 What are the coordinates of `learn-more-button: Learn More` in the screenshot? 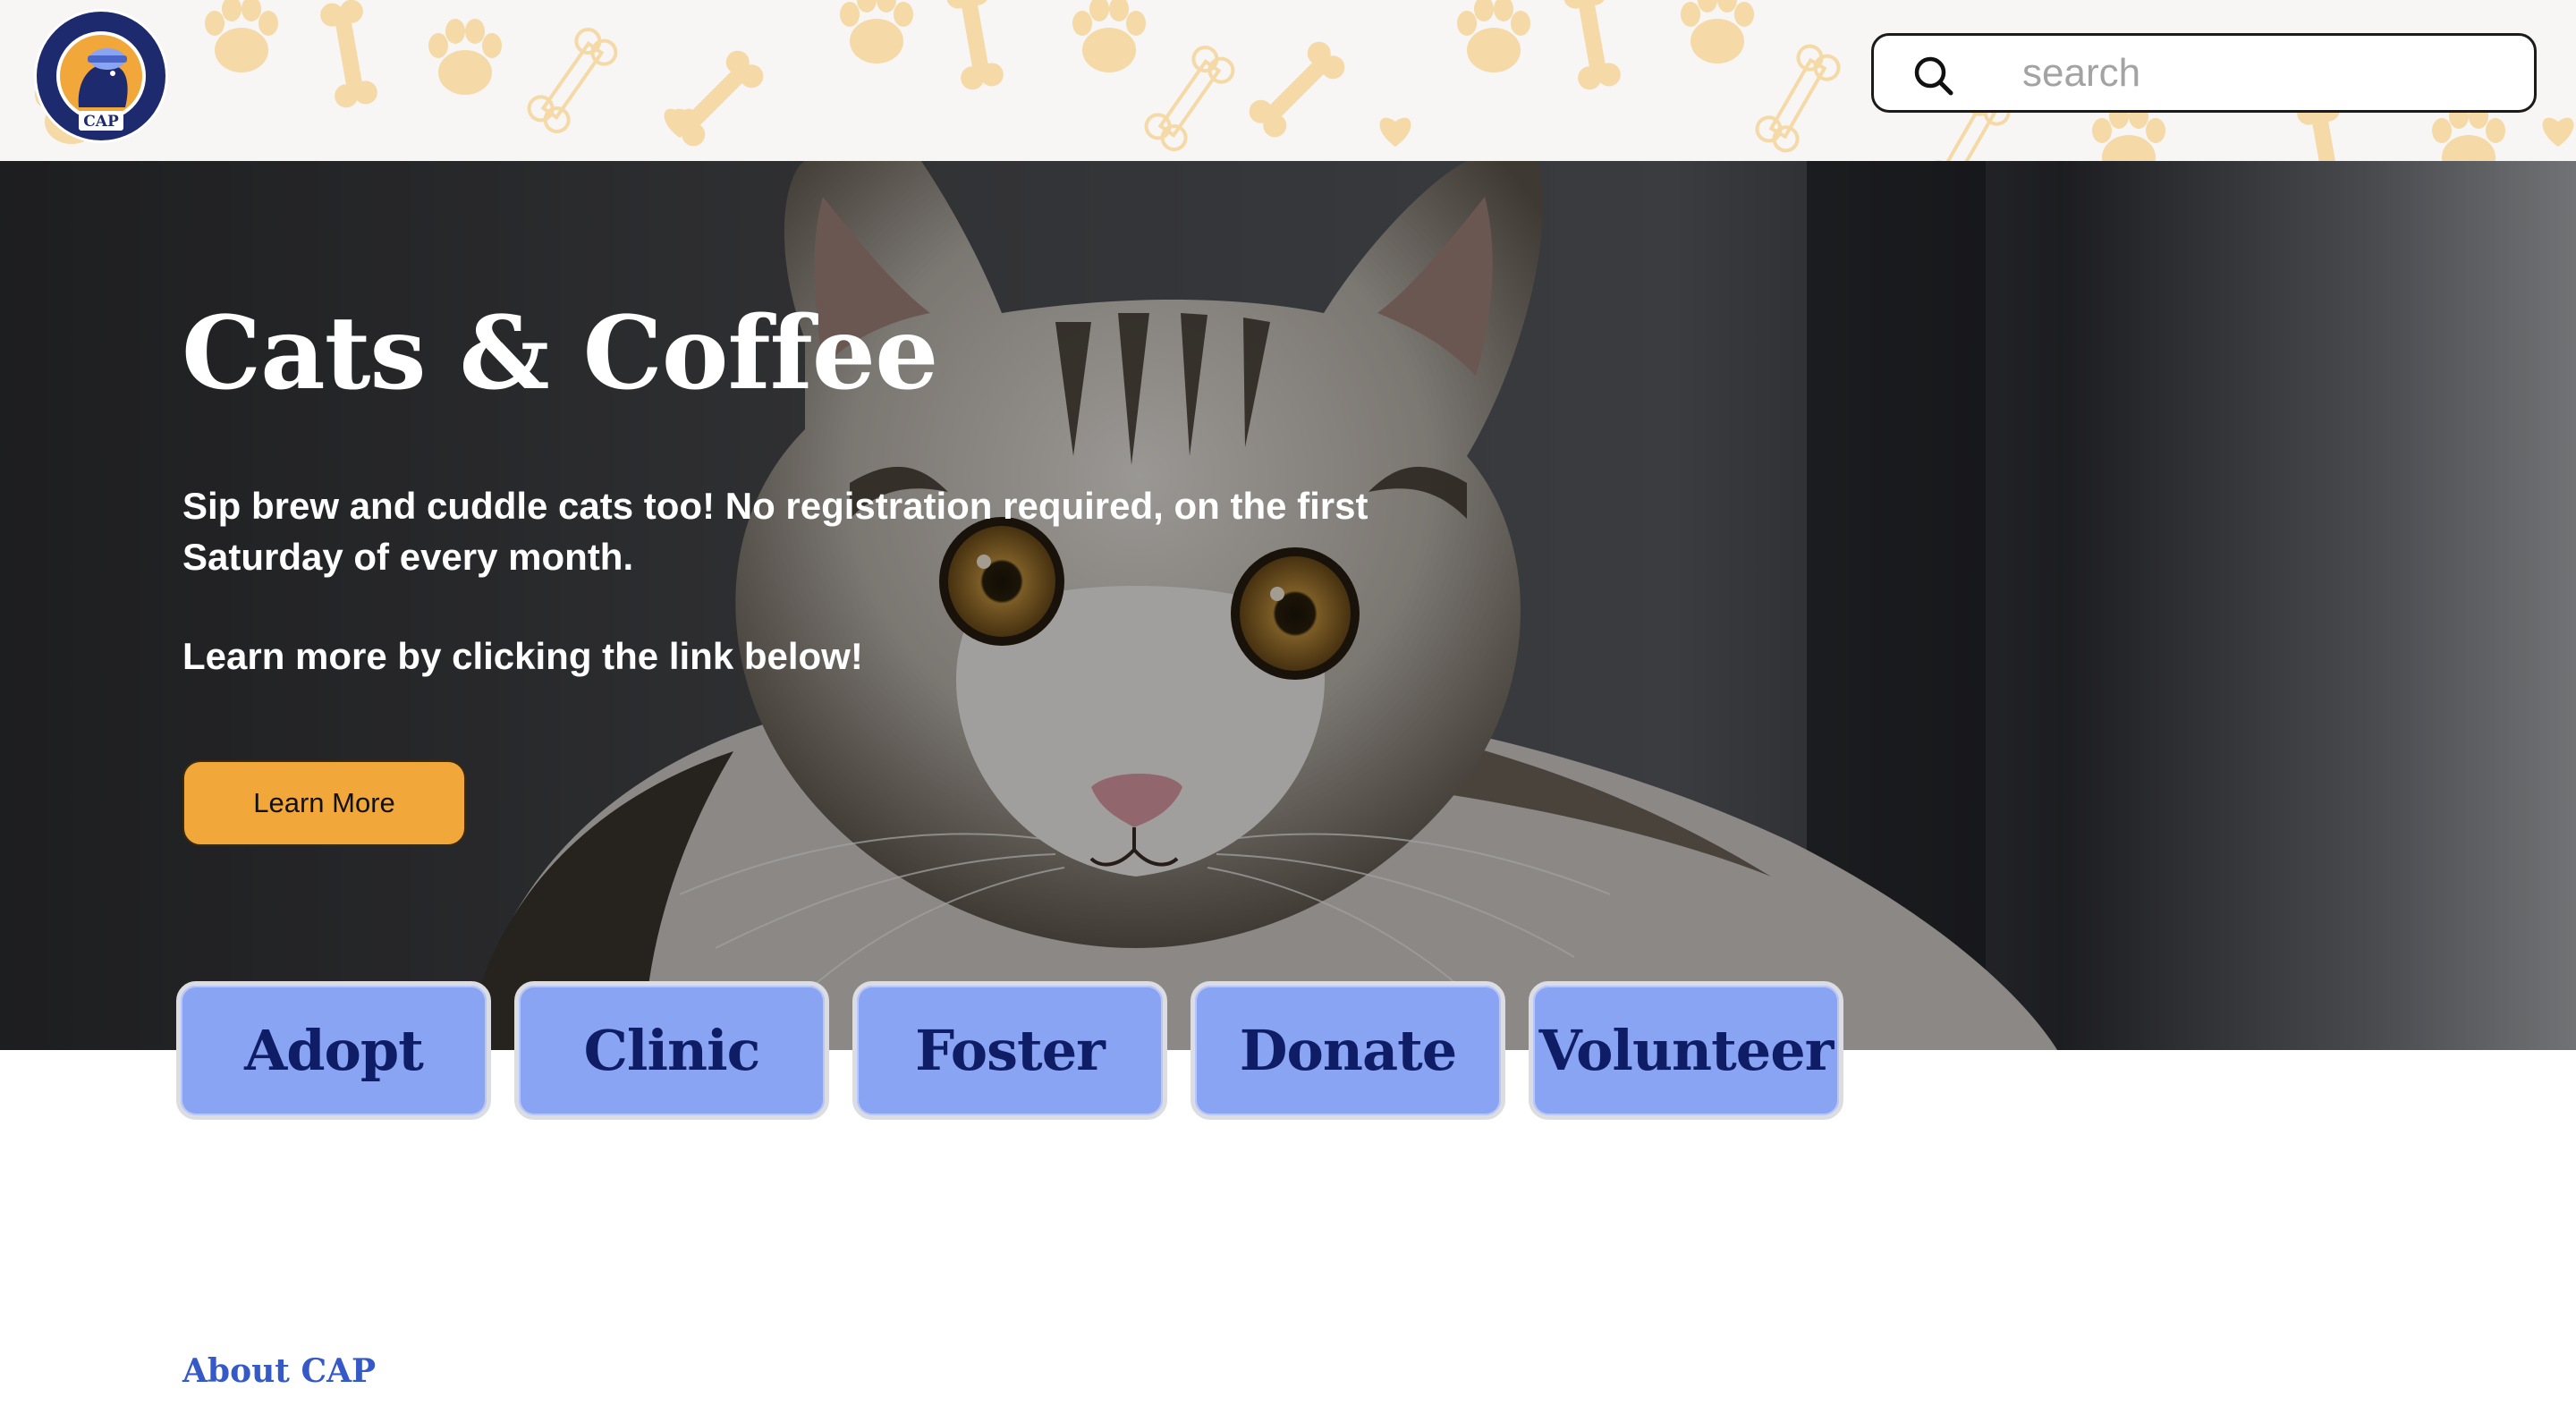 It's located at (324, 803).